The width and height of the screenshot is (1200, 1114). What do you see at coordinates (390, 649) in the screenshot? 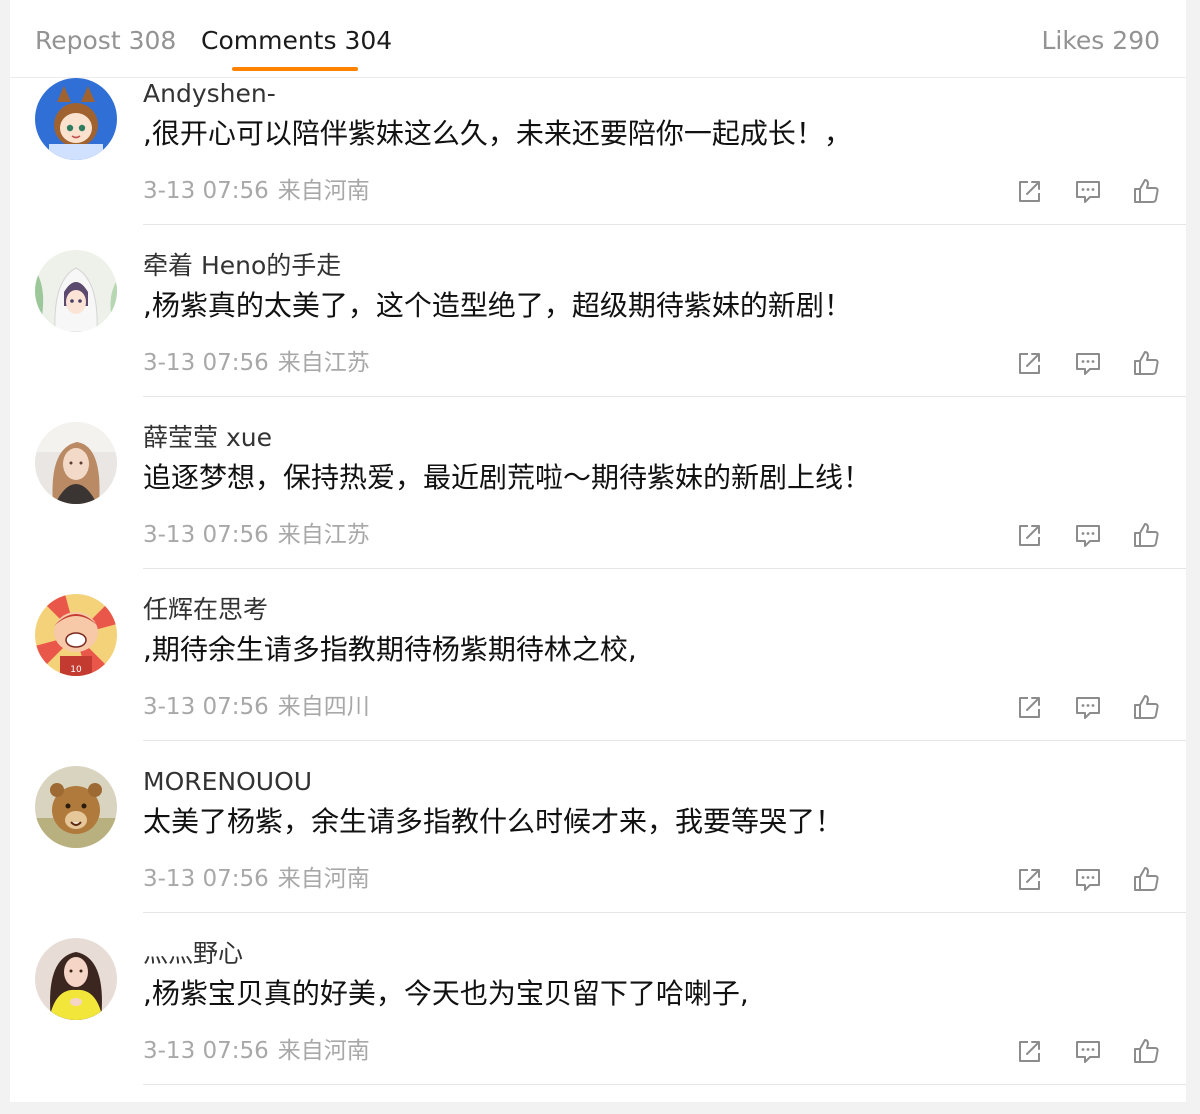
I see `comment-text: ,期待余生请多指教期待杨紫期待林之校,` at bounding box center [390, 649].